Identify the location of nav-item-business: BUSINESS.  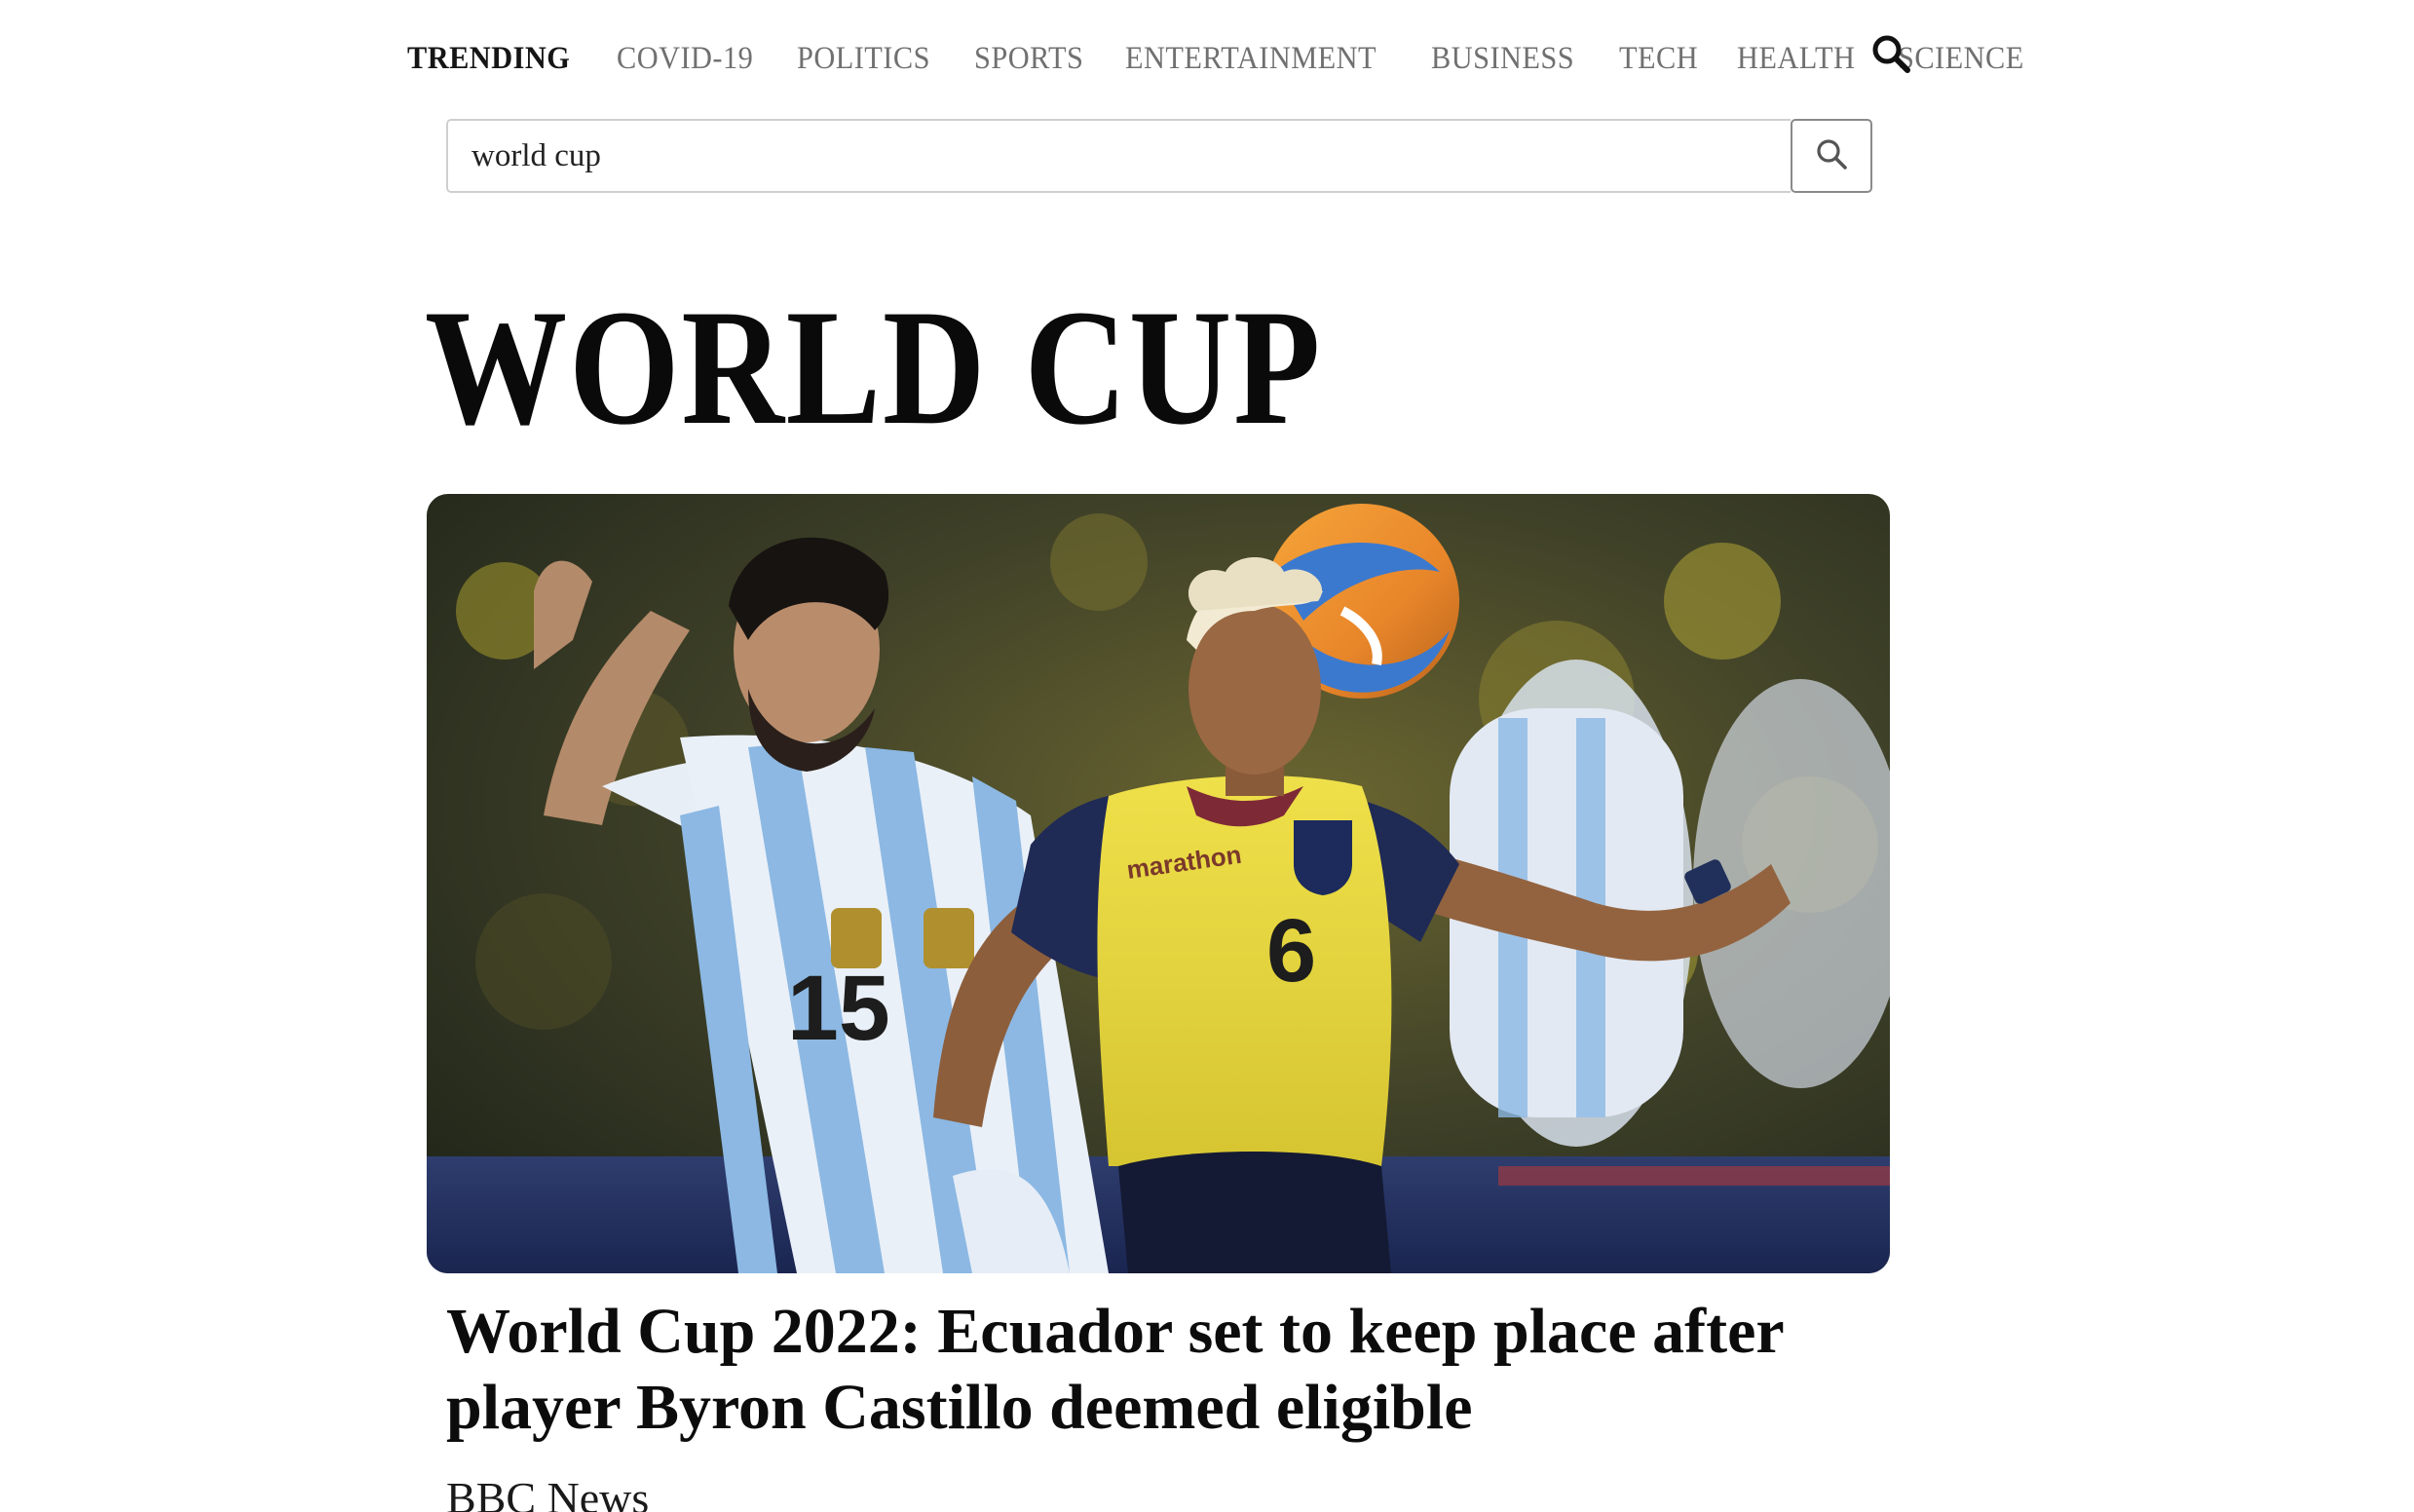
(1502, 59).